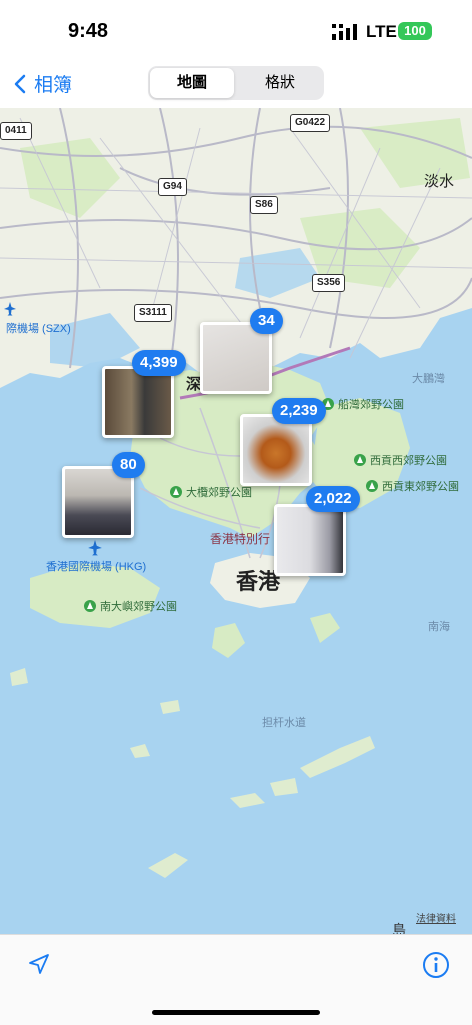  What do you see at coordinates (439, 627) in the screenshot?
I see `sea-label: 南海` at bounding box center [439, 627].